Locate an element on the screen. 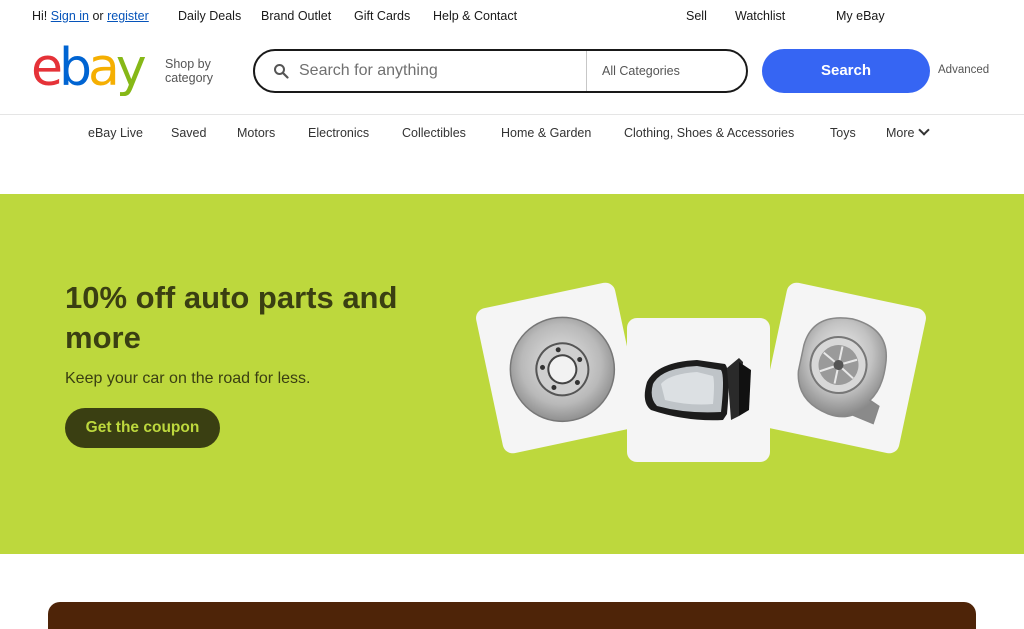  nav-item-motors: Motors is located at coordinates (256, 133).